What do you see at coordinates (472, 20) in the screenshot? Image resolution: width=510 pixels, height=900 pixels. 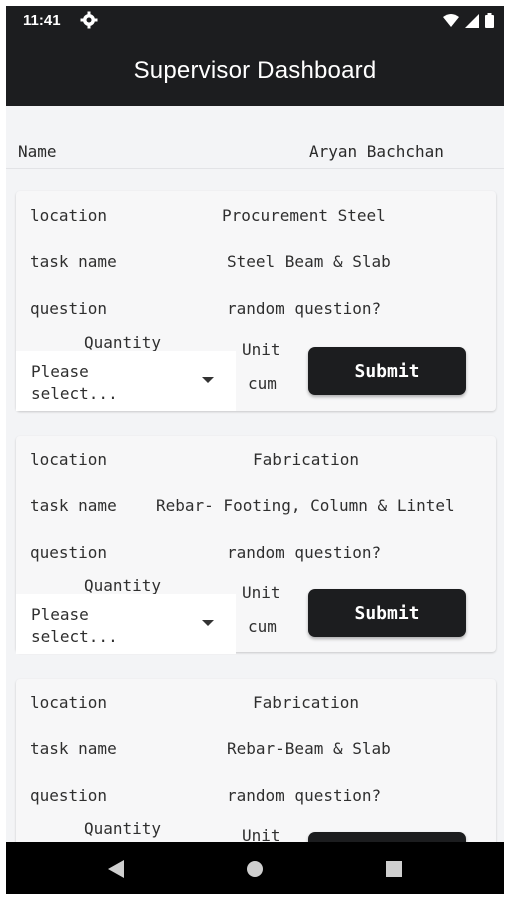 I see `signal-icon` at bounding box center [472, 20].